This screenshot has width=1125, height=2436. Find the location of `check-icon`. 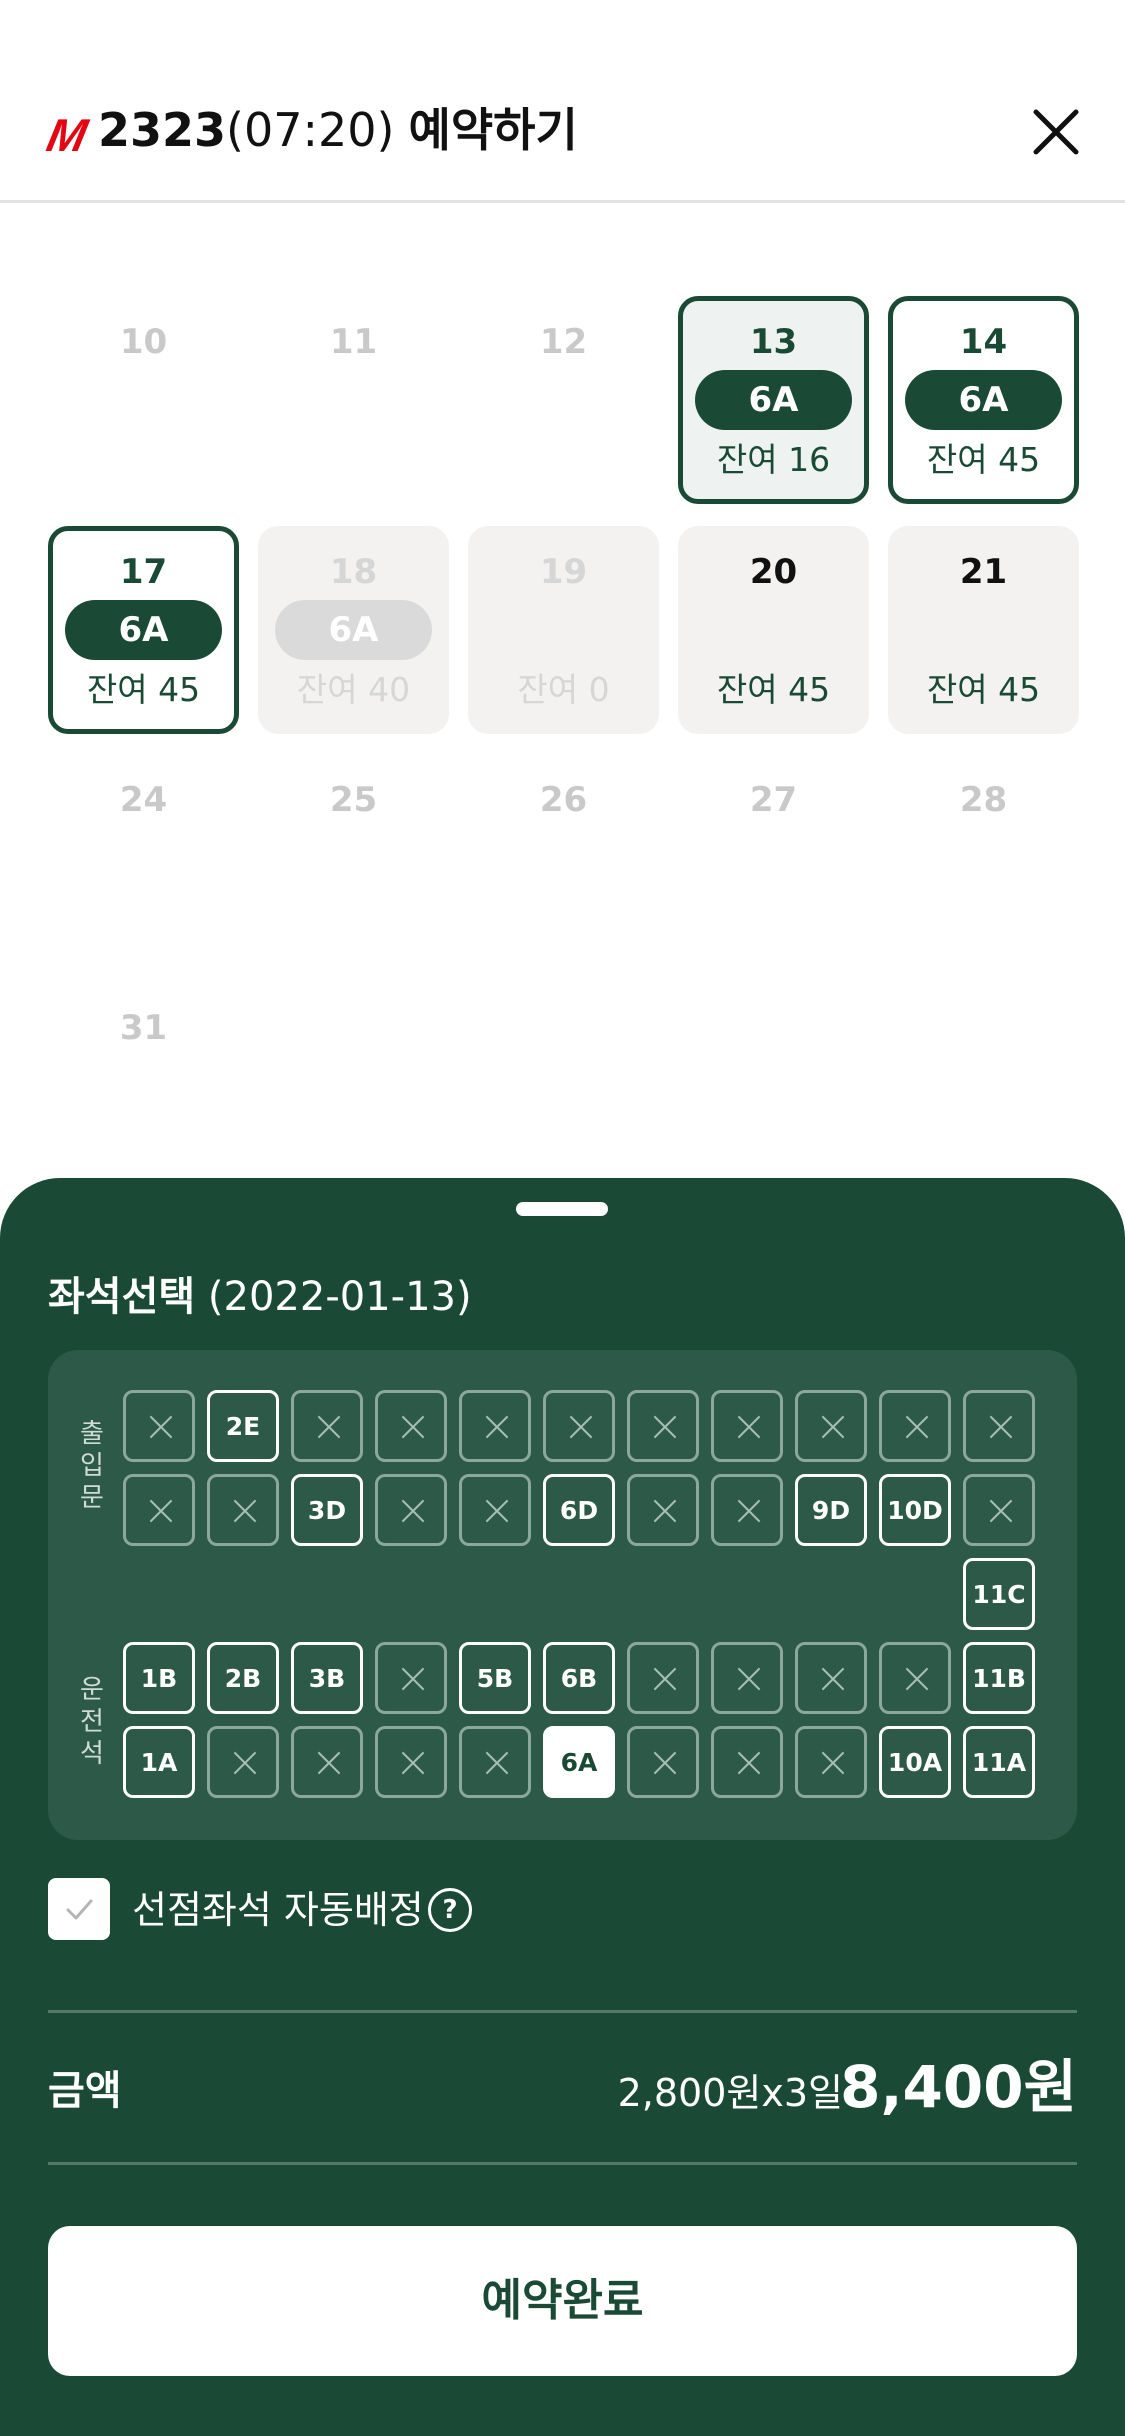

check-icon is located at coordinates (79, 1909).